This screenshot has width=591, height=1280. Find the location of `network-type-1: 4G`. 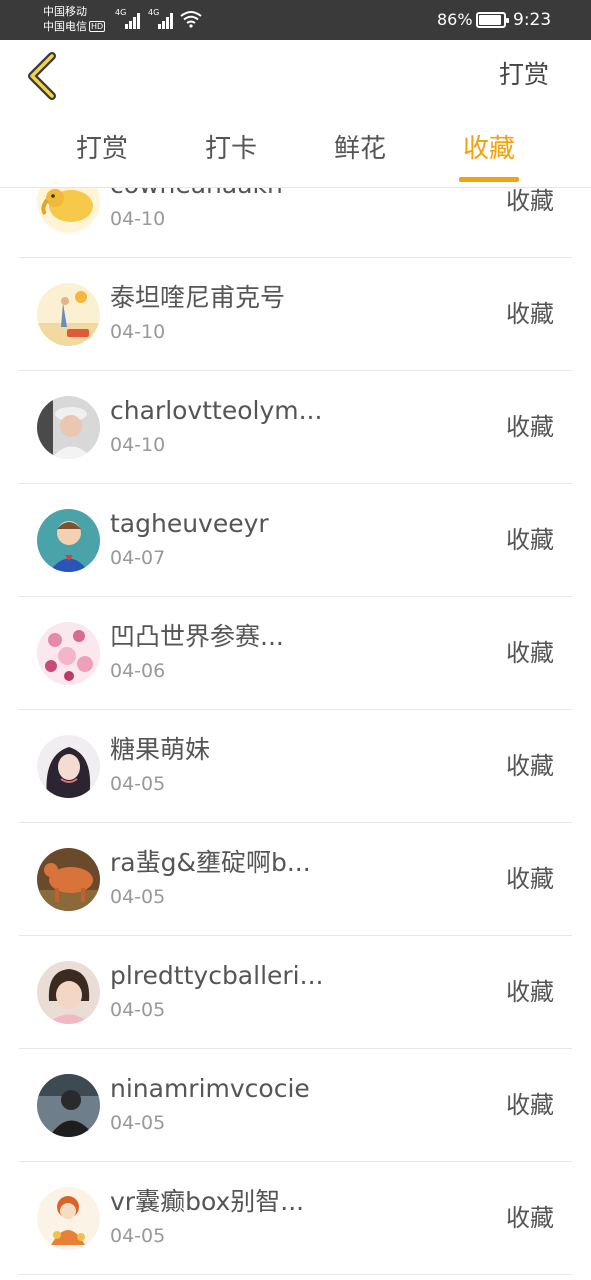

network-type-1: 4G is located at coordinates (121, 12).